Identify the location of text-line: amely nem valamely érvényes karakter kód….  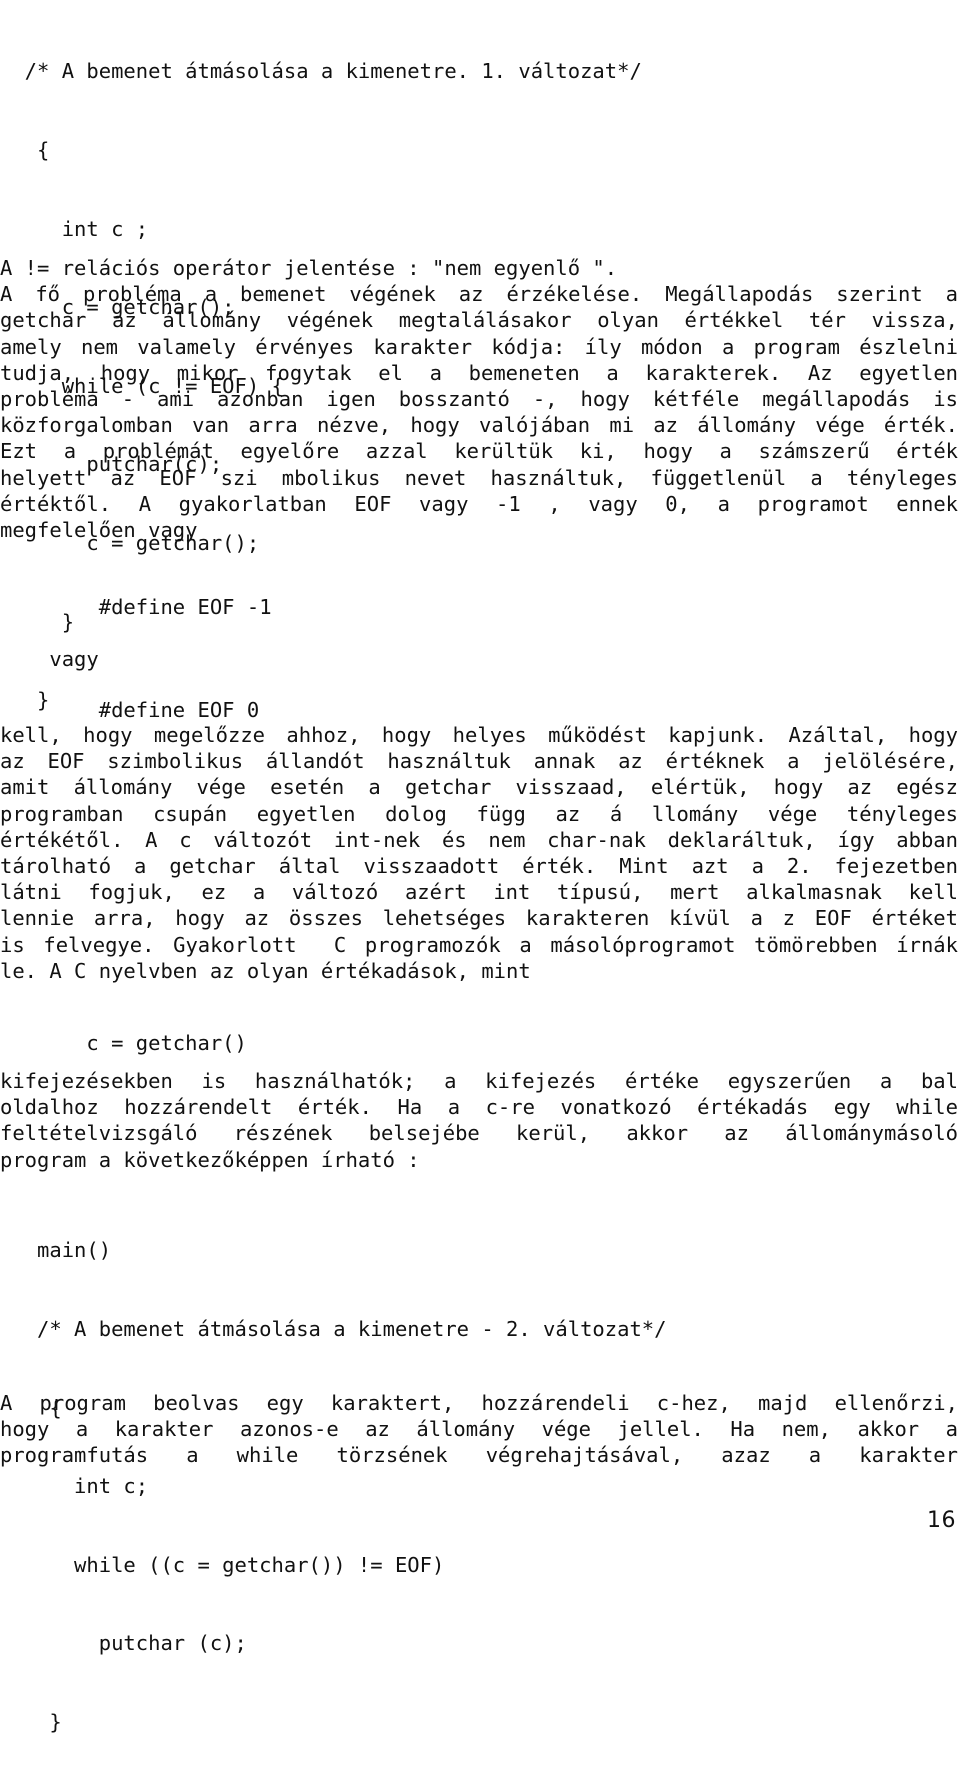
(479, 346).